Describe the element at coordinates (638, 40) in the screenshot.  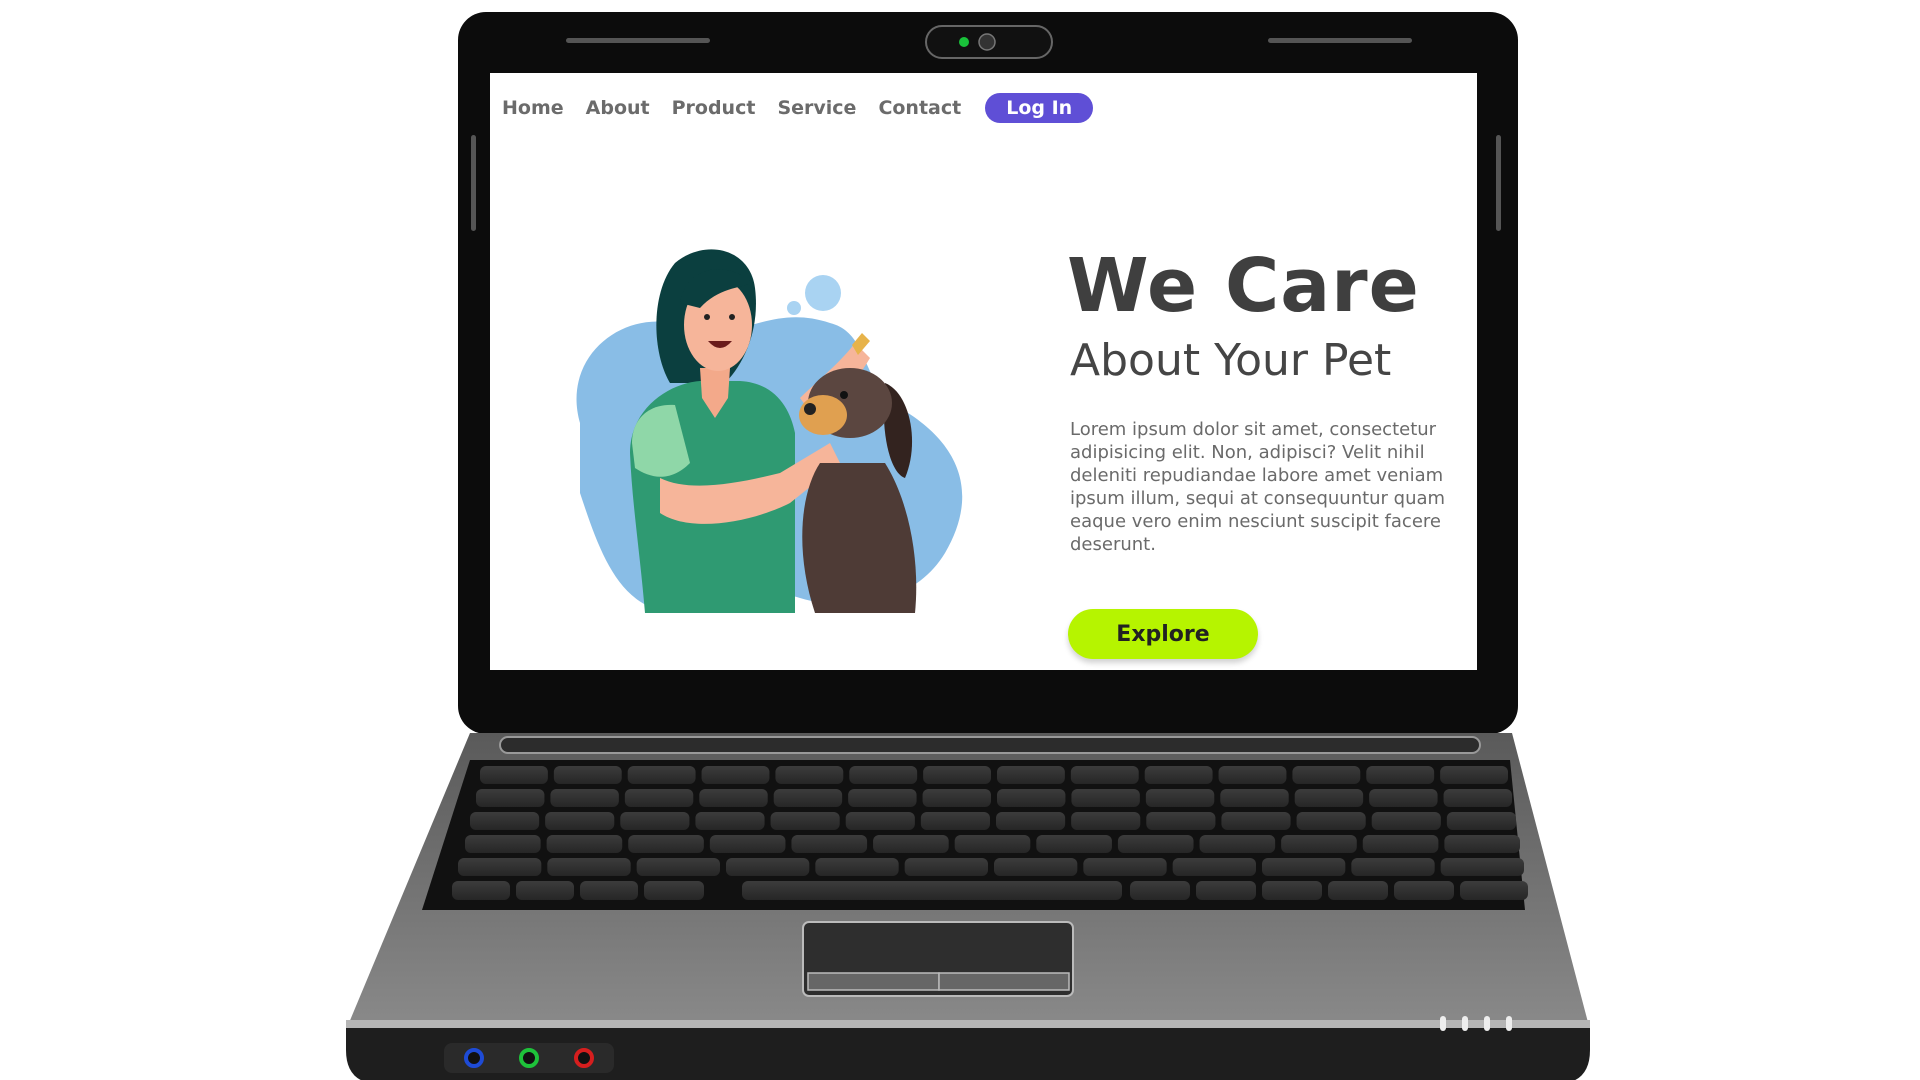
I see `bezel-slot-left` at that location.